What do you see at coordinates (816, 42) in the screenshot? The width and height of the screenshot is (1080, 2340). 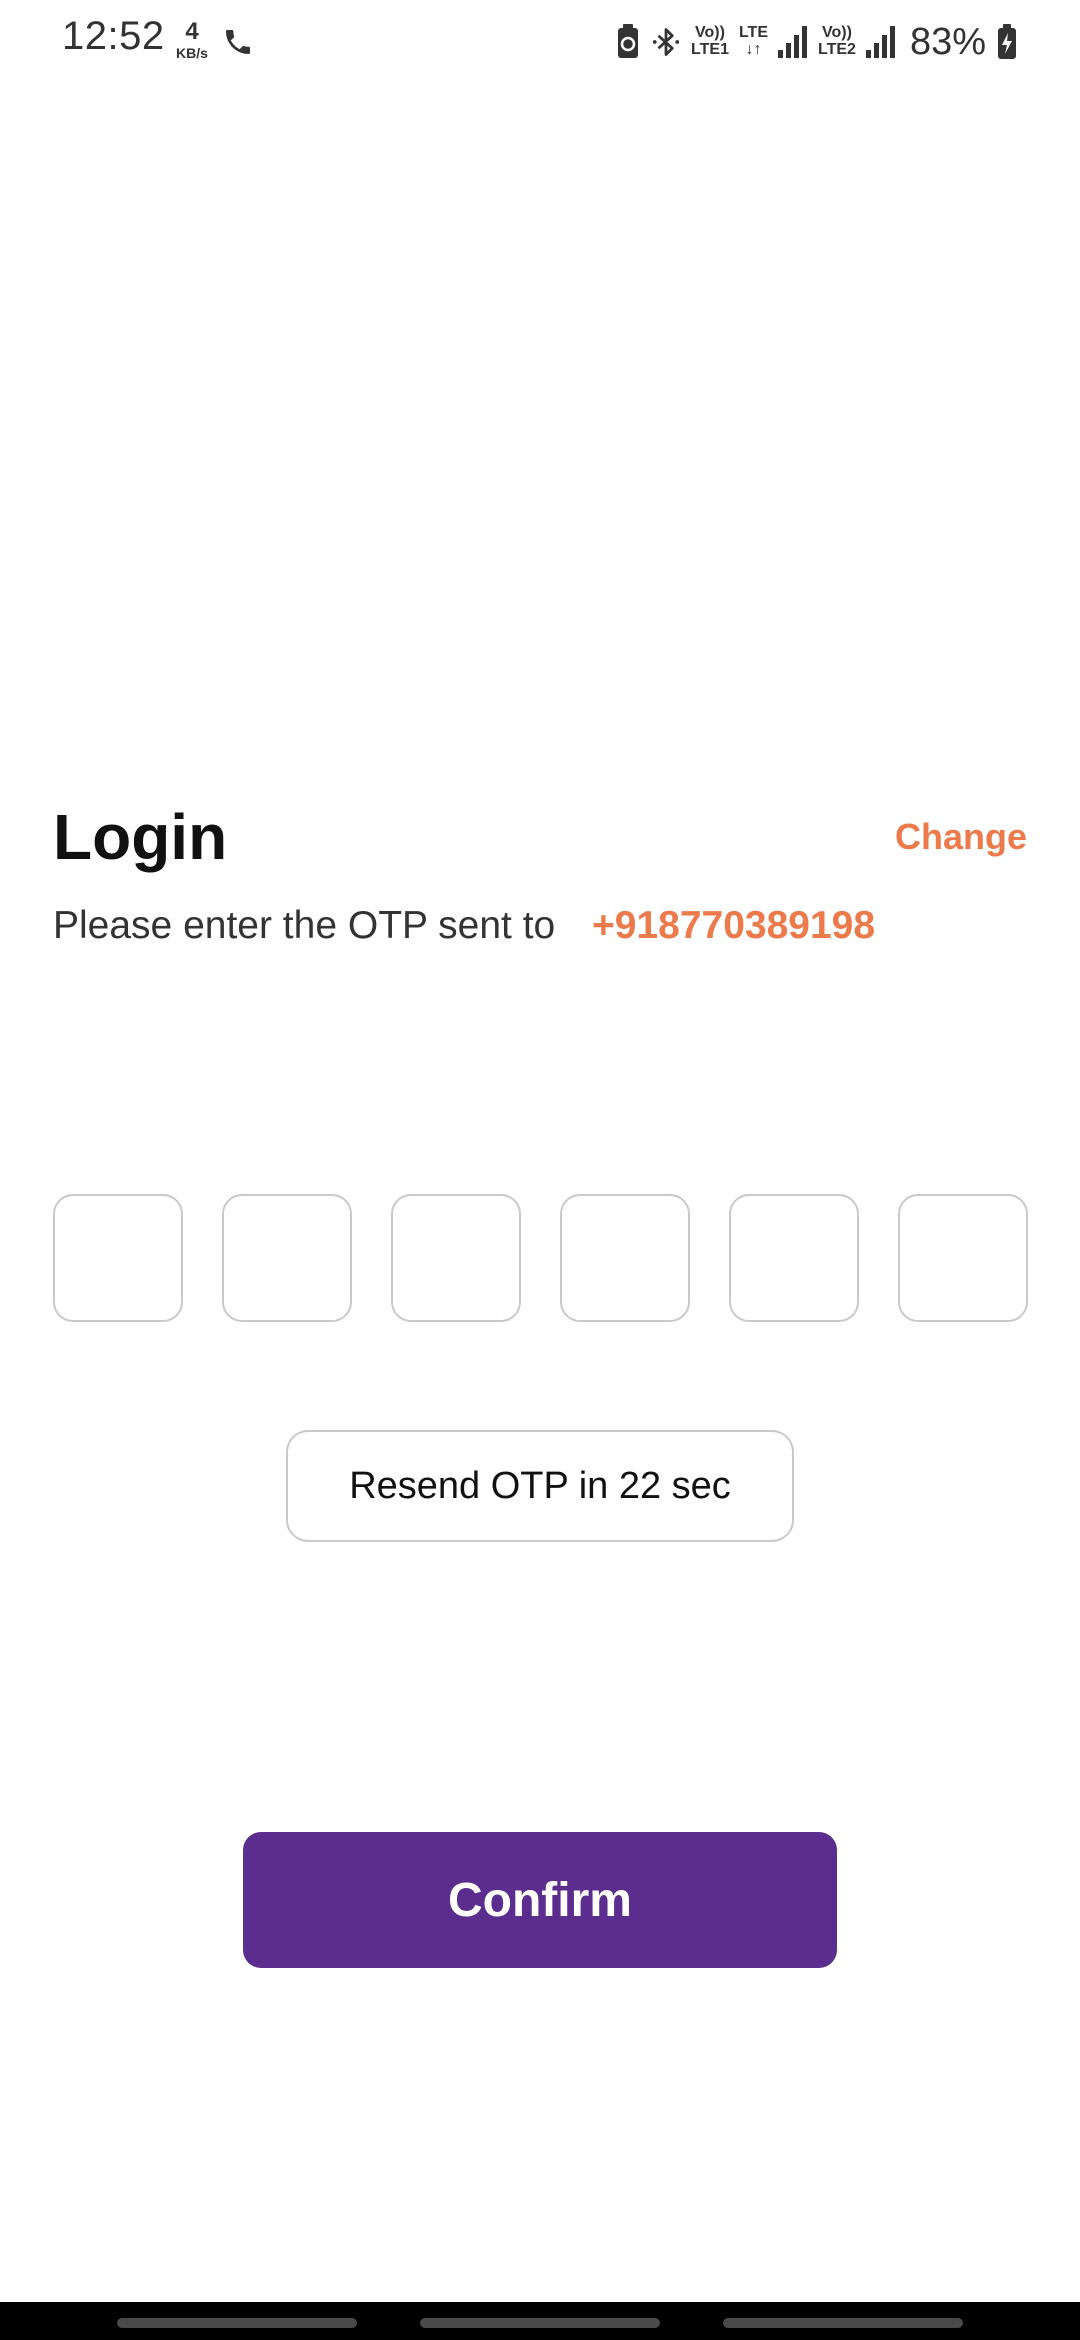 I see `status-icons: Vo)) LTE1 LTE ↓↑ Vo)) LTE2 83%` at bounding box center [816, 42].